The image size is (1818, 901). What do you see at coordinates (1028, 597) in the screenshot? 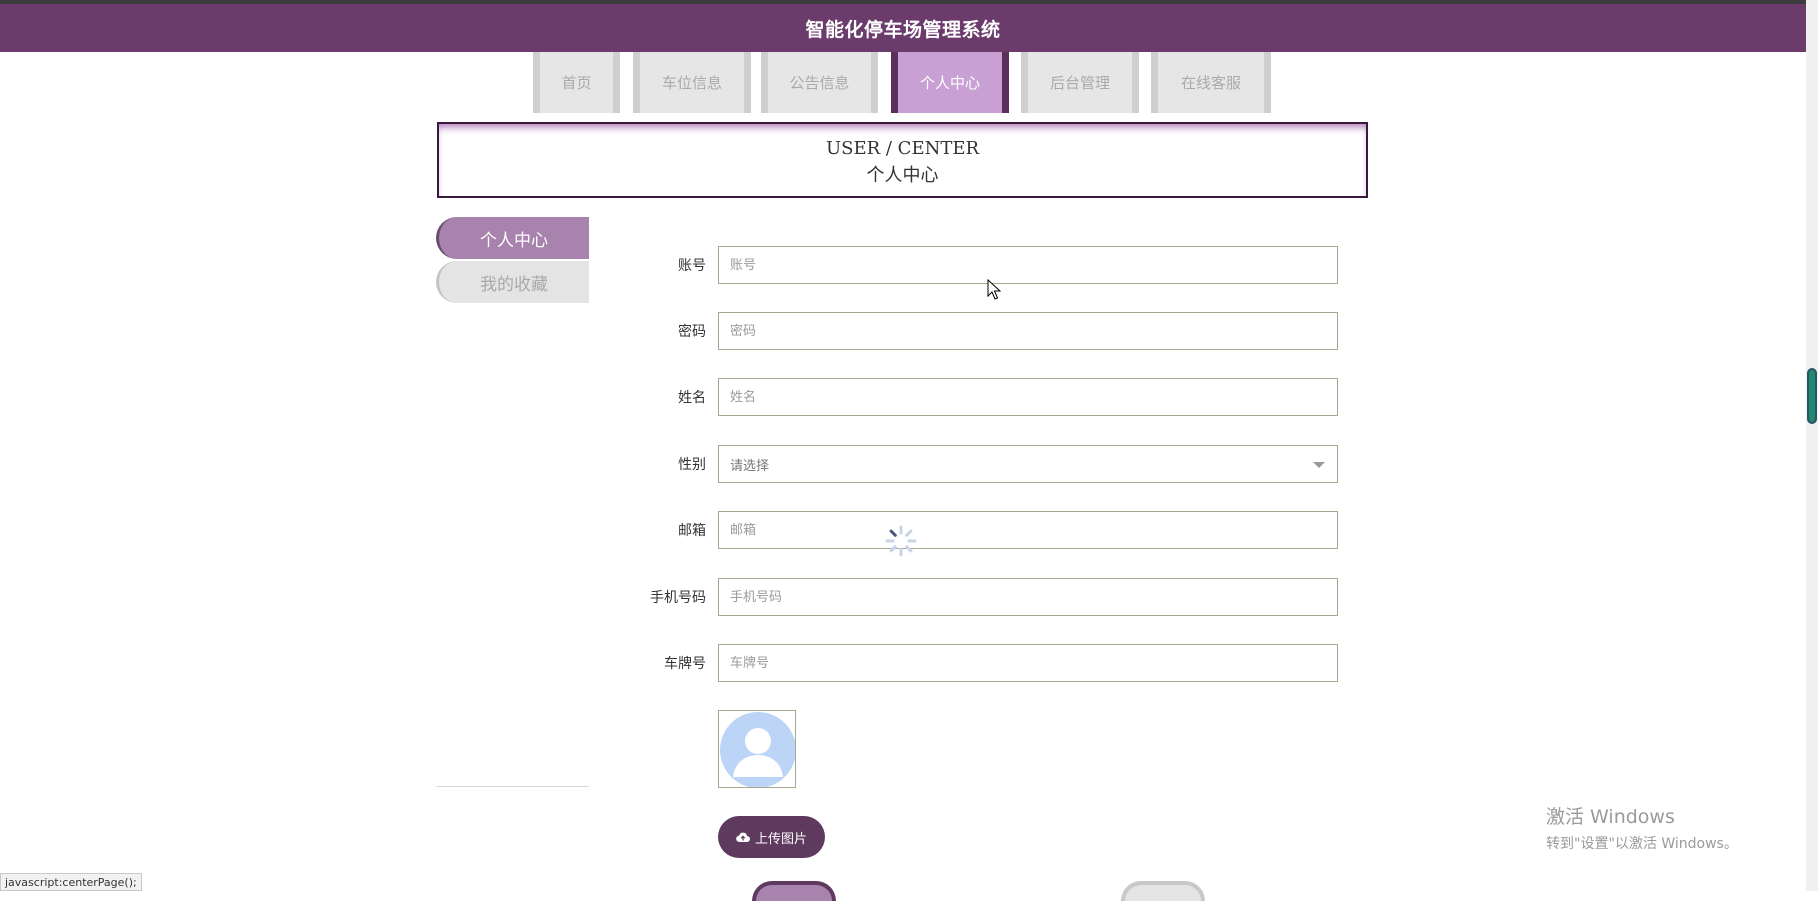
I see `phone-input` at bounding box center [1028, 597].